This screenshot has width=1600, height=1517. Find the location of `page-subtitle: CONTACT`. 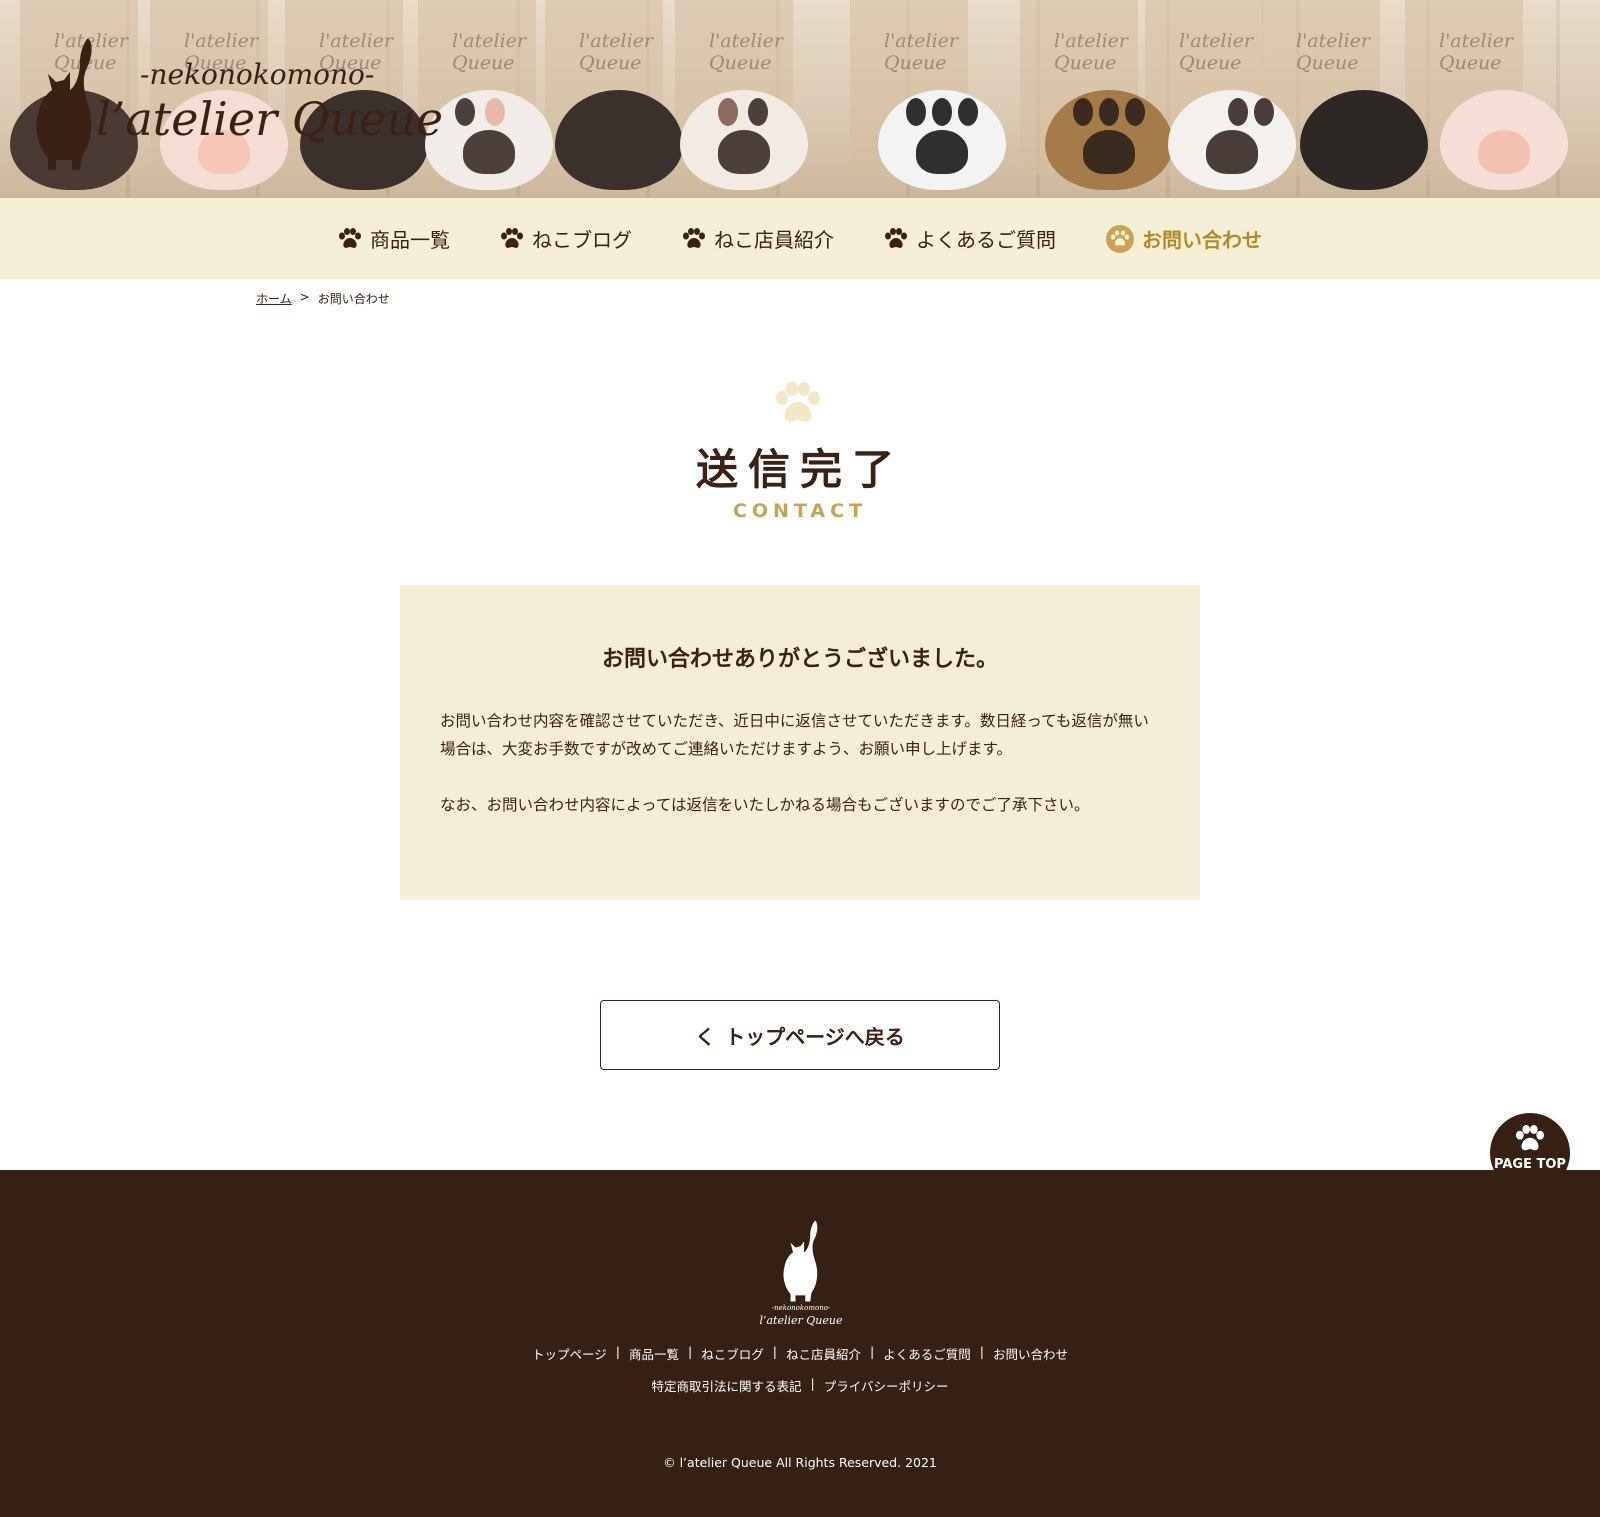

page-subtitle: CONTACT is located at coordinates (800, 511).